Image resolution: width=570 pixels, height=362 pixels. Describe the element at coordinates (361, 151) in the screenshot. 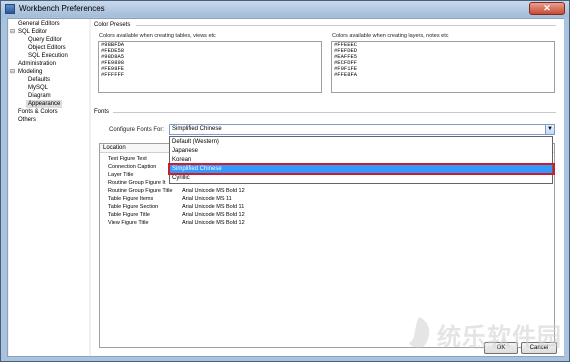

I see `dropdown-option: Japanese` at that location.